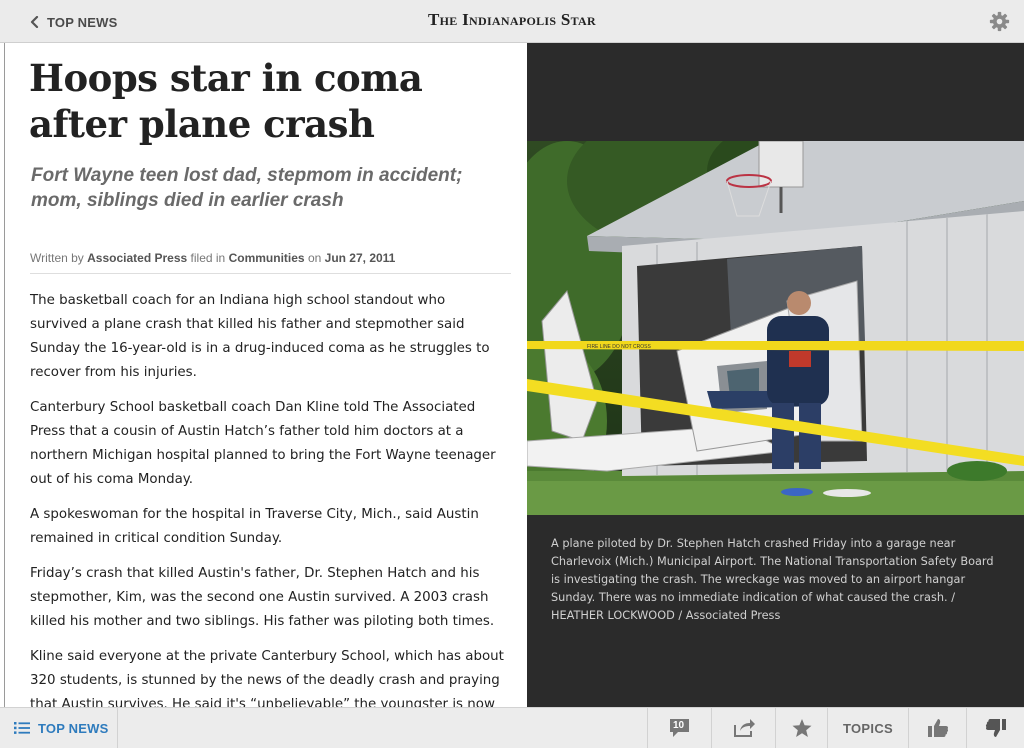 The width and height of the screenshot is (1024, 748). I want to click on comment-bubble-icon: 10, so click(680, 728).